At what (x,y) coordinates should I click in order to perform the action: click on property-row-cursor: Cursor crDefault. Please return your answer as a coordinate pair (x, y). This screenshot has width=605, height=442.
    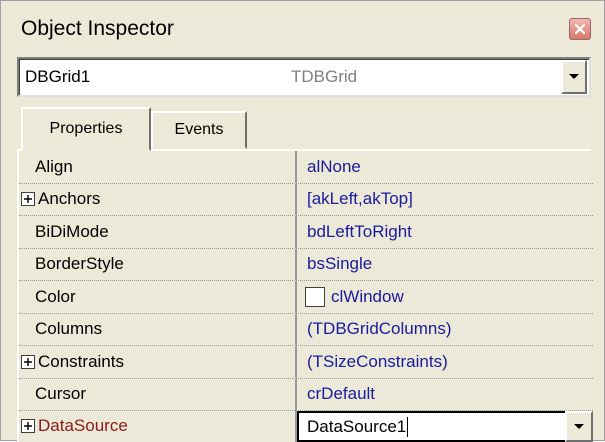
    Looking at the image, I should click on (306, 394).